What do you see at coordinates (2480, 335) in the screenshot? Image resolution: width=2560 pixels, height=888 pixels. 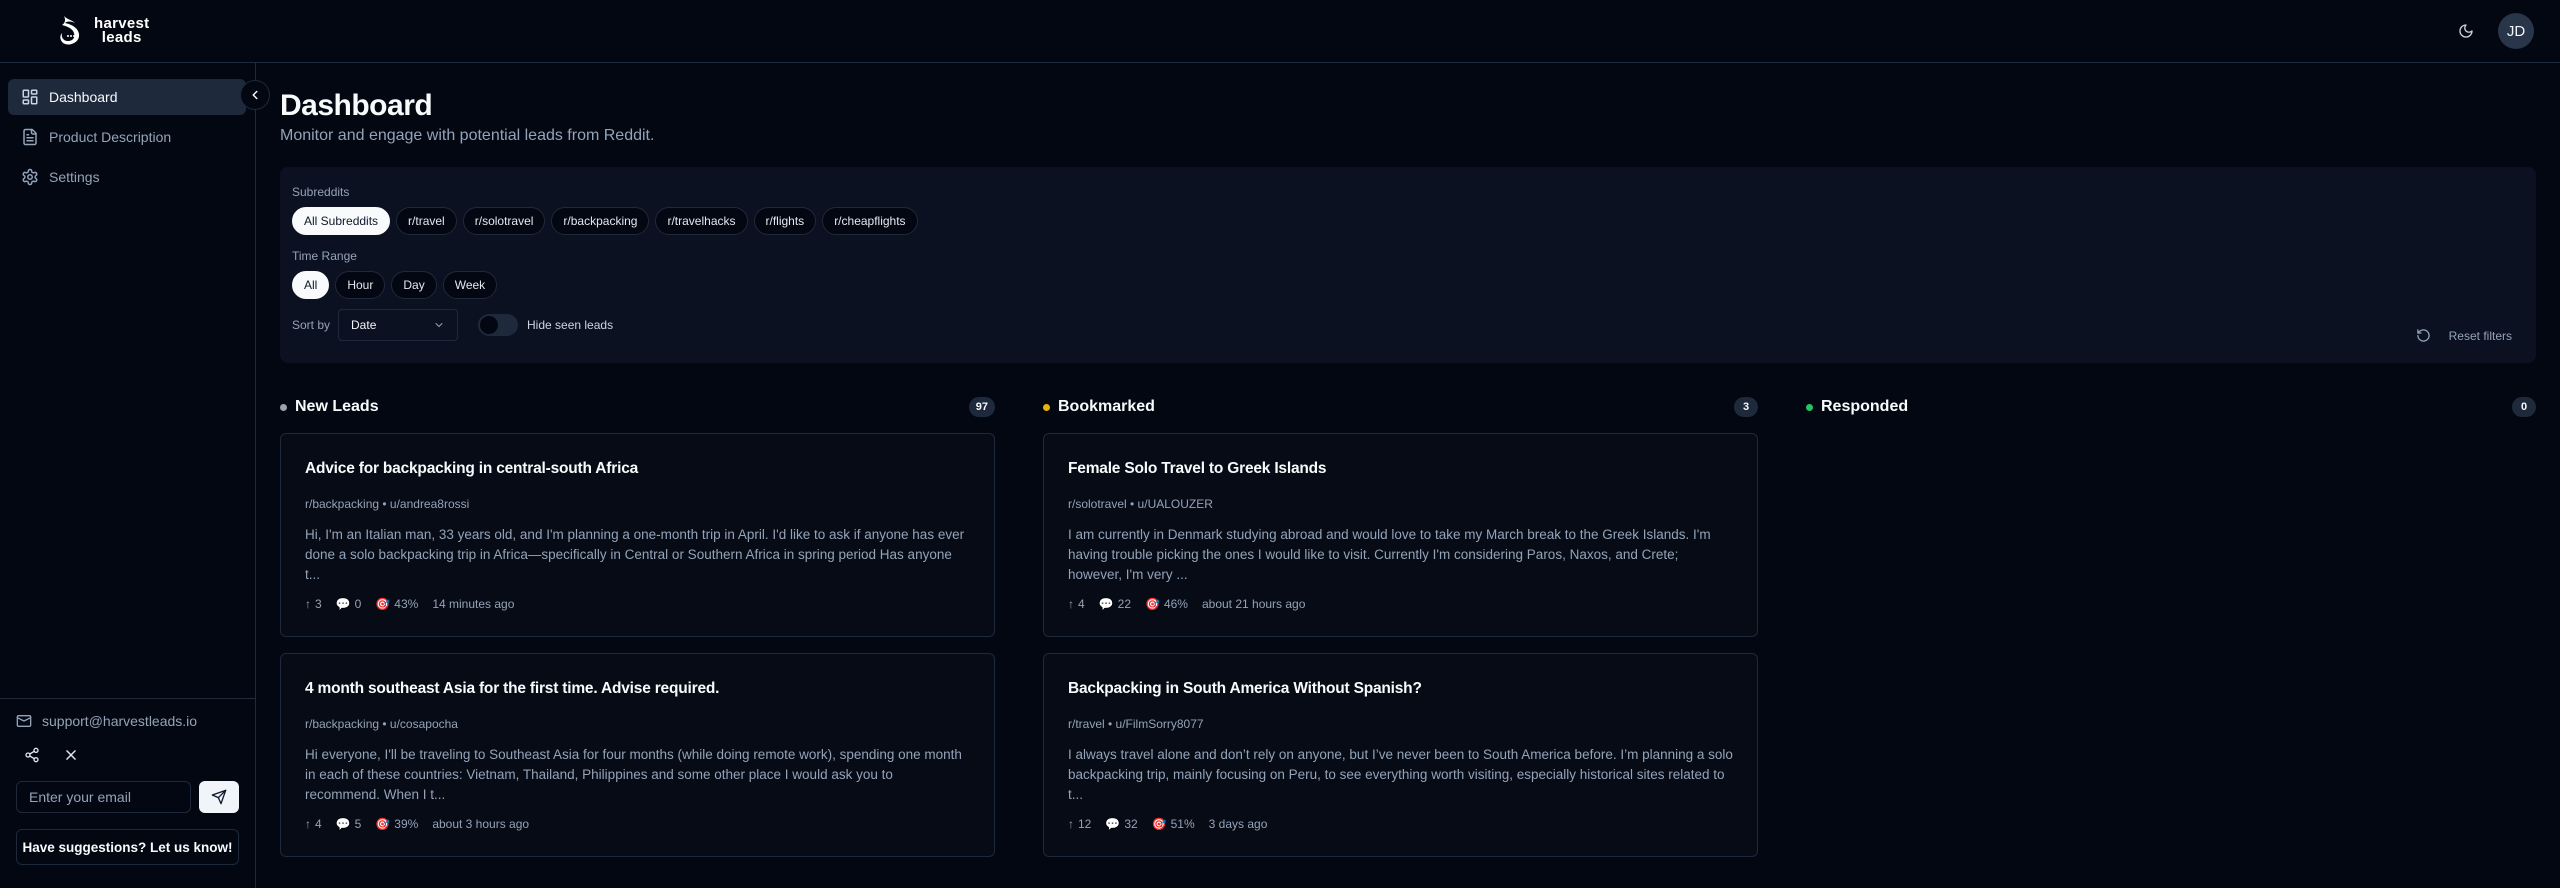 I see `reset-filters-label: Reset filters` at bounding box center [2480, 335].